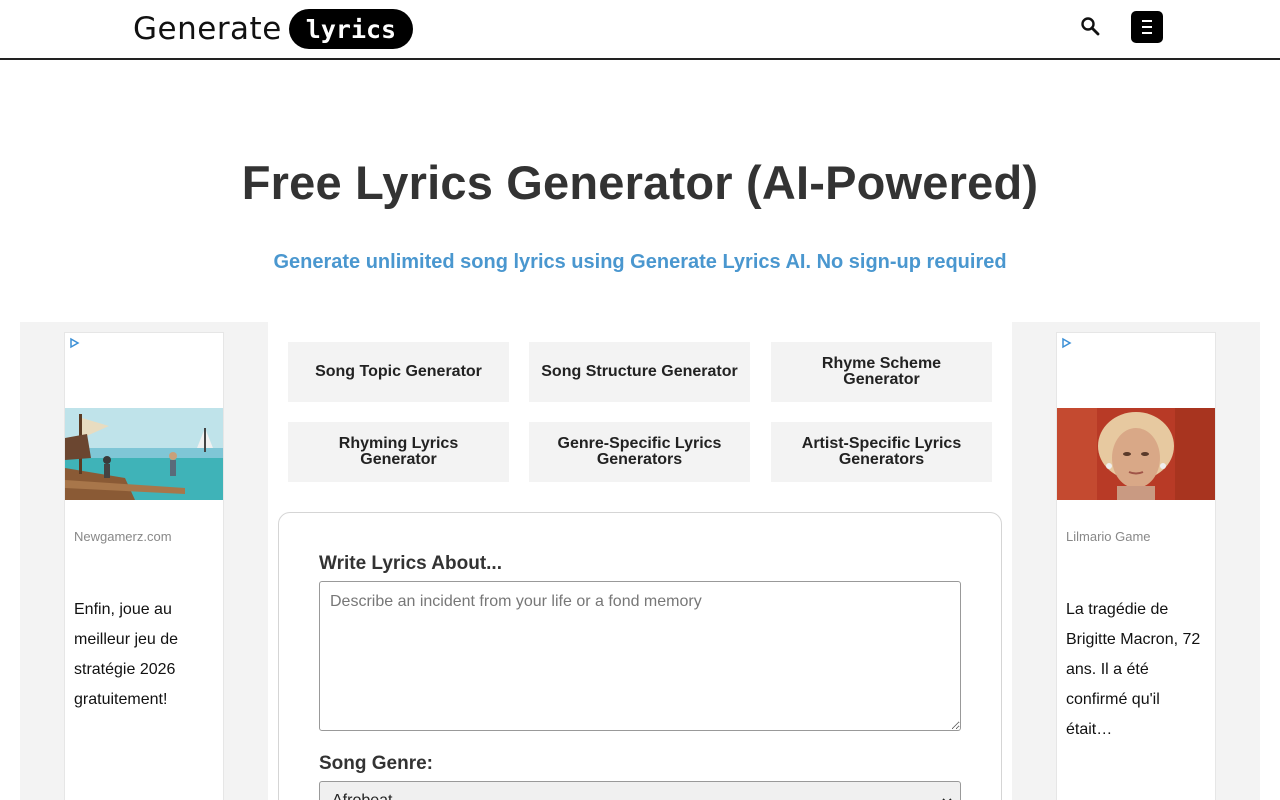 The image size is (1280, 800). What do you see at coordinates (351, 29) in the screenshot?
I see `logo-pill: lyrics` at bounding box center [351, 29].